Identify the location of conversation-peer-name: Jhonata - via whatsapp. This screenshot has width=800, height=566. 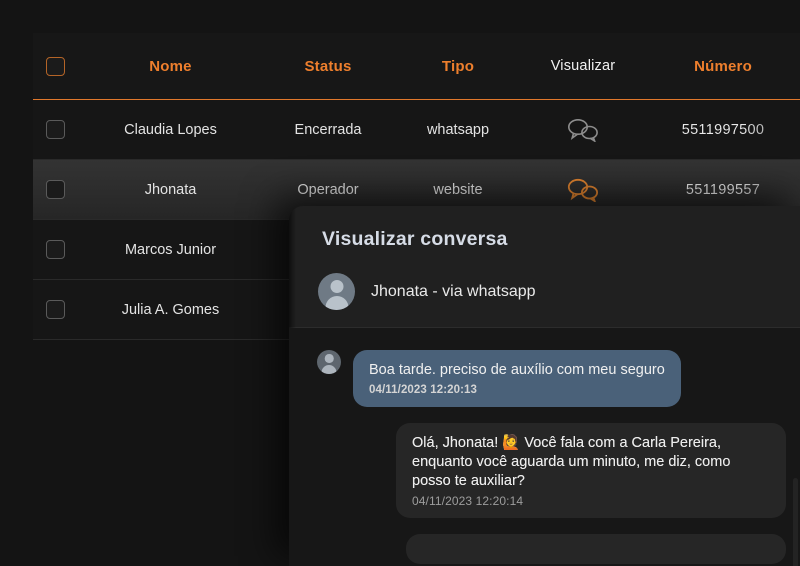
(453, 291).